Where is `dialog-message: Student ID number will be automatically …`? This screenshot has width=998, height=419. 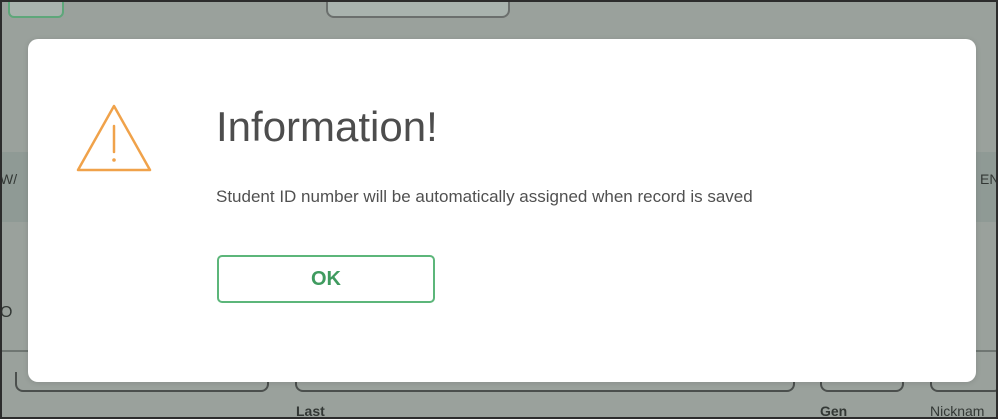
dialog-message: Student ID number will be automatically … is located at coordinates (484, 196).